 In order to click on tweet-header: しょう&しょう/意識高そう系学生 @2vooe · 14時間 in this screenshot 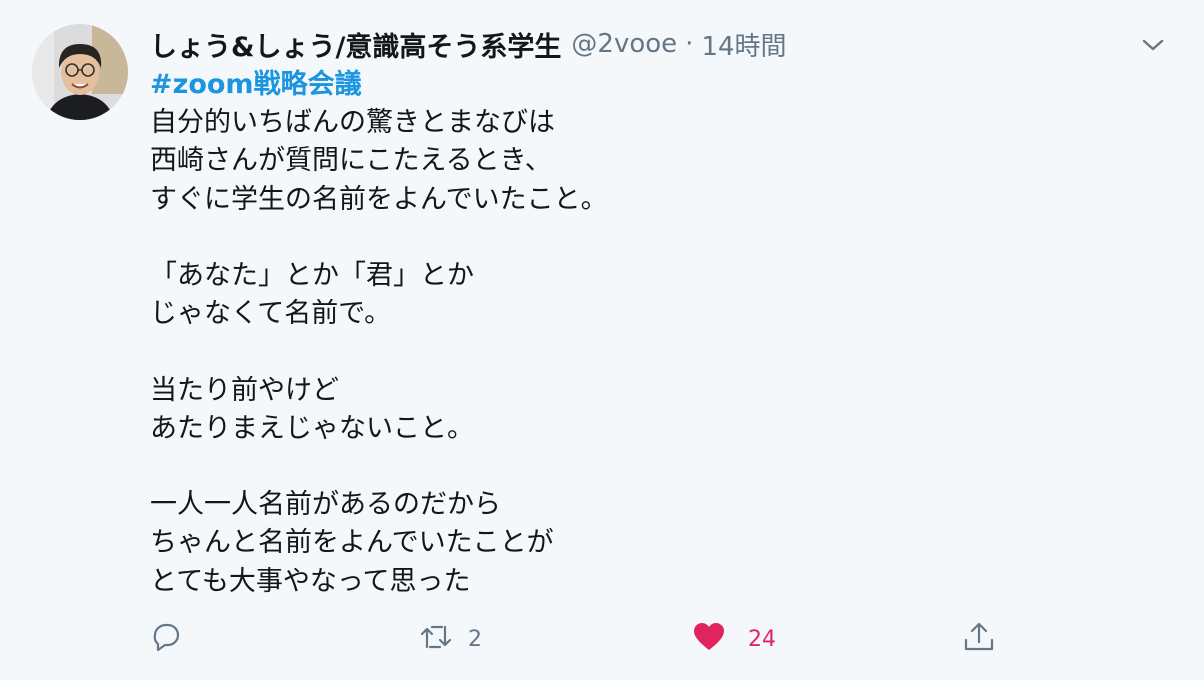, I will do `click(468, 44)`.